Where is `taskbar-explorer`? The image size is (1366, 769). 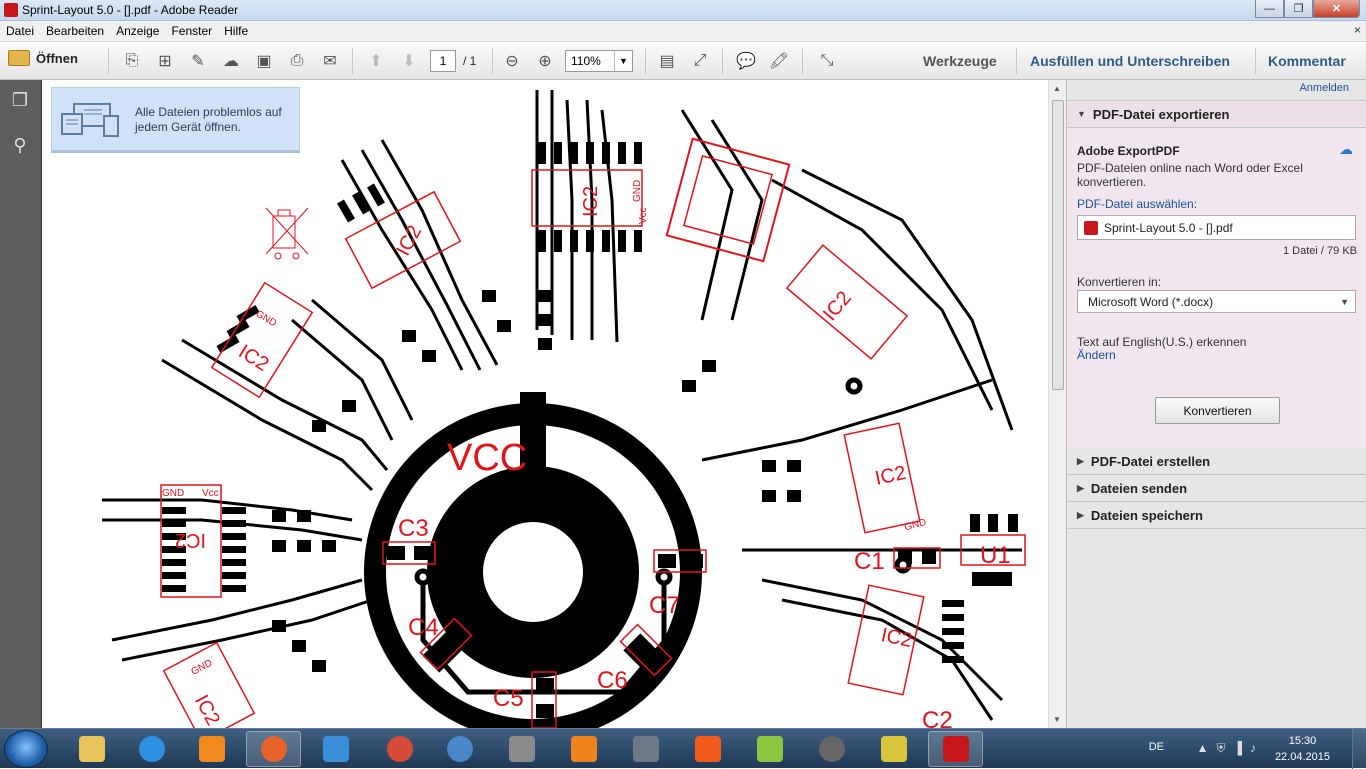
taskbar-explorer is located at coordinates (91, 749).